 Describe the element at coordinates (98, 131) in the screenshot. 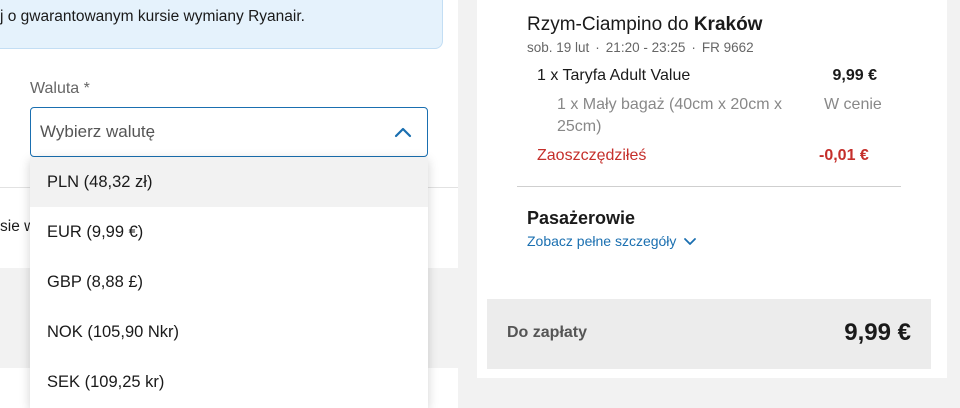

I see `currency-select-placeholder: Wybierz walutę` at that location.